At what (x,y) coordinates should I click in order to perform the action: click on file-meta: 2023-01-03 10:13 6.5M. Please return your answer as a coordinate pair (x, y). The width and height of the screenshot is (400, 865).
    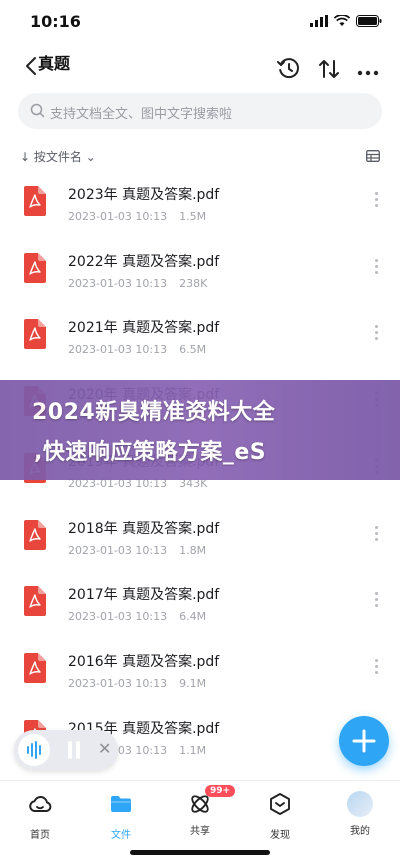
    Looking at the image, I should click on (137, 349).